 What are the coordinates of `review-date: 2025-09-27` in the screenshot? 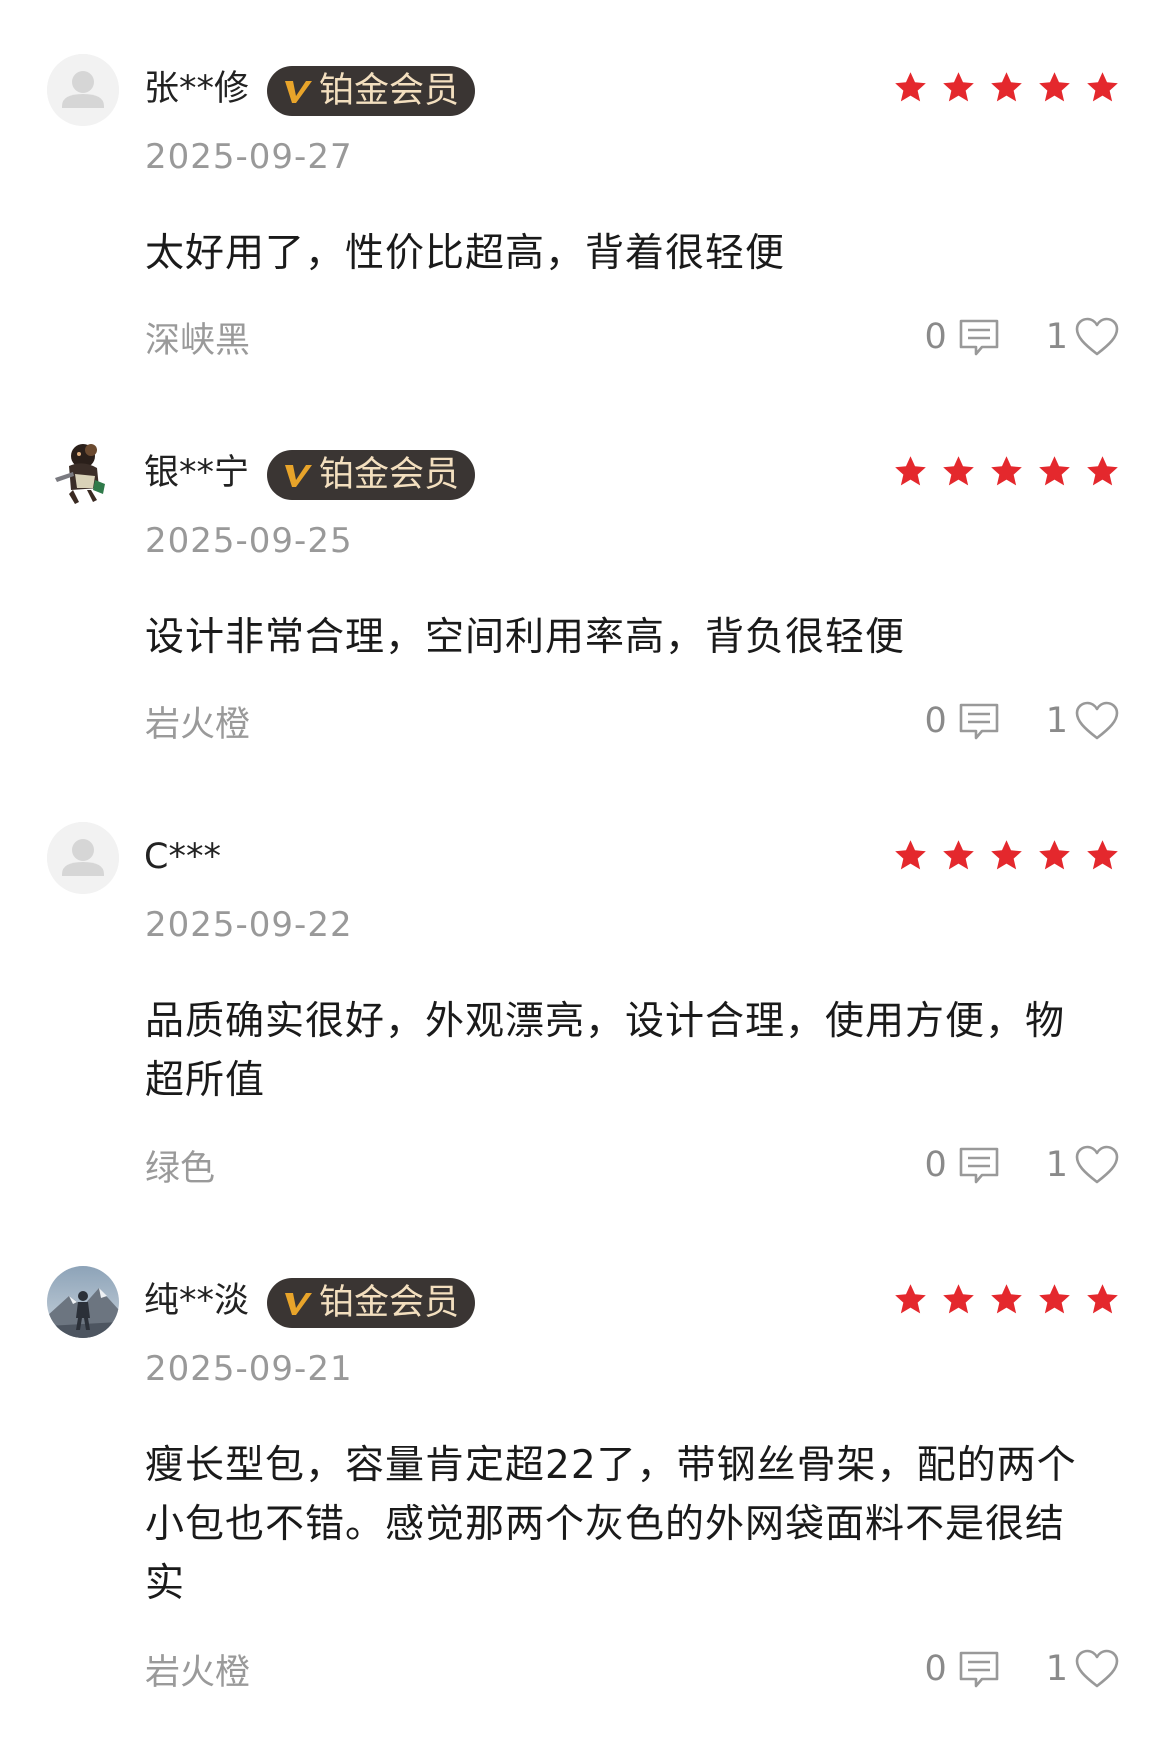 It's located at (249, 157).